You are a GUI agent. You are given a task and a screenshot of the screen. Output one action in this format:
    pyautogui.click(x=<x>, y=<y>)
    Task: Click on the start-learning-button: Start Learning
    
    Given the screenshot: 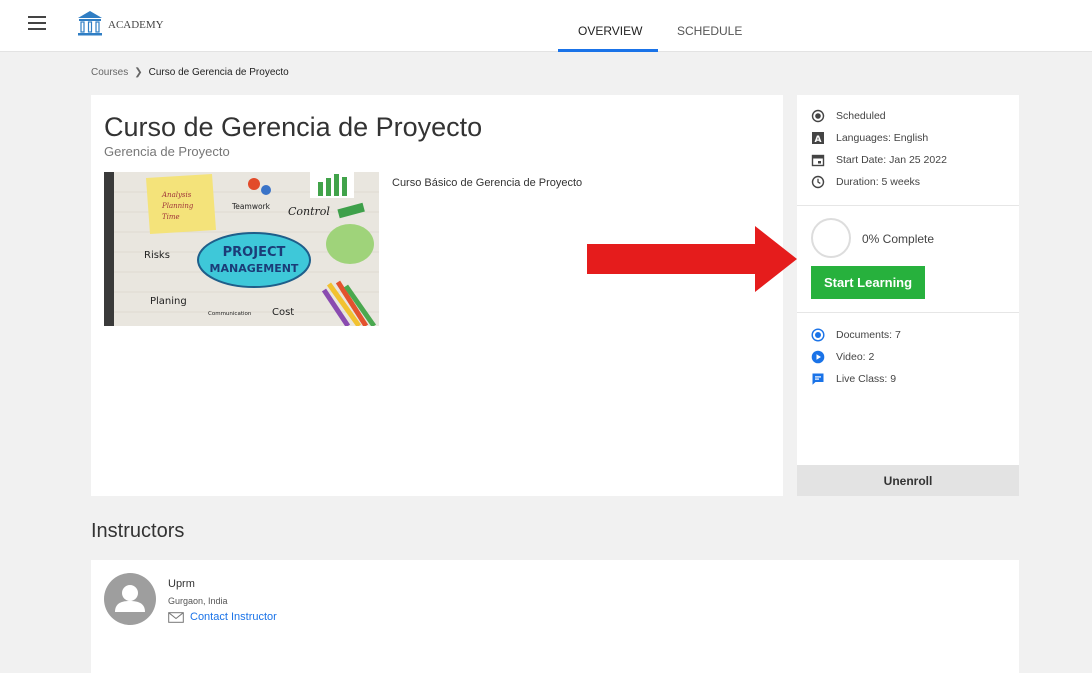 What is the action you would take?
    pyautogui.click(x=868, y=282)
    